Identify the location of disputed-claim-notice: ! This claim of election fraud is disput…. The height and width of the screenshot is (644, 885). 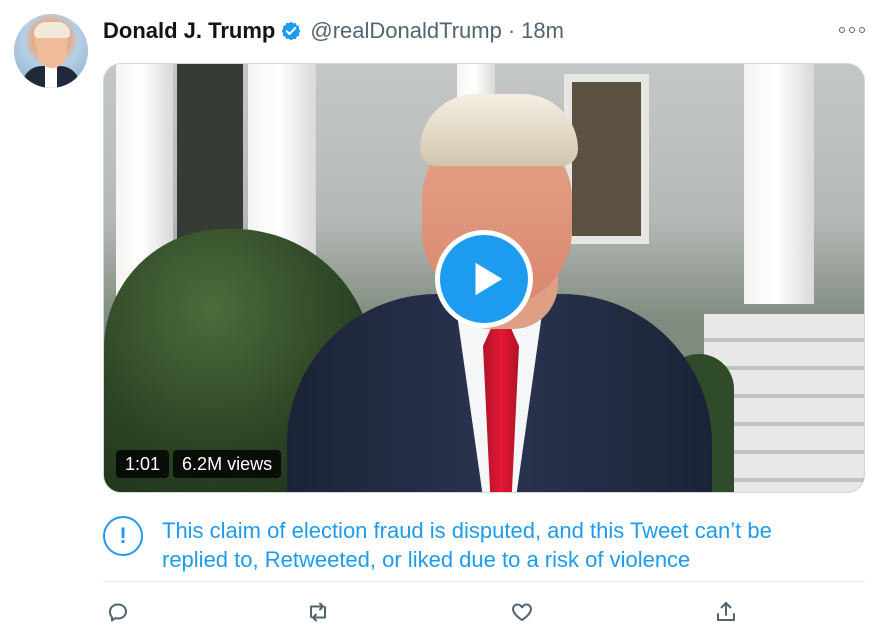
(484, 545).